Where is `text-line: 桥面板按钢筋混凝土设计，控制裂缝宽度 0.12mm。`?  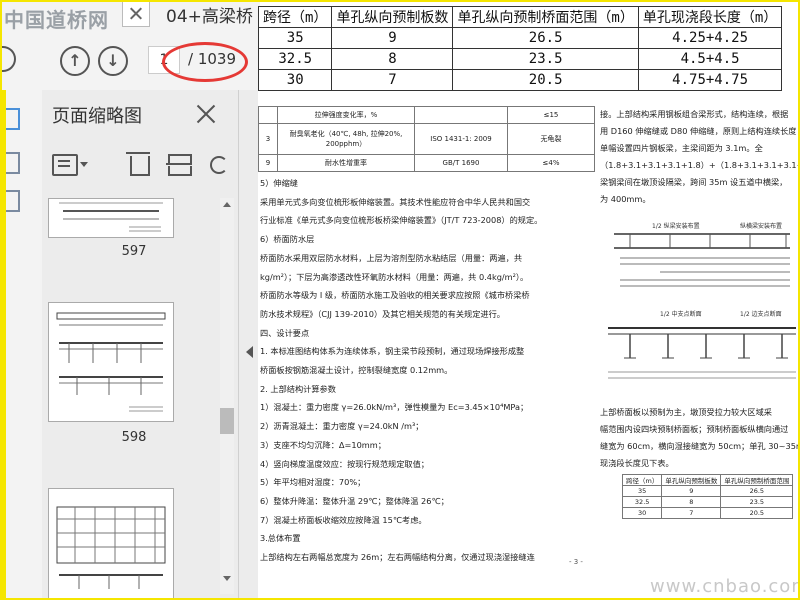 text-line: 桥面板按钢筋混凝土设计，控制裂缝宽度 0.12mm。 is located at coordinates (356, 370).